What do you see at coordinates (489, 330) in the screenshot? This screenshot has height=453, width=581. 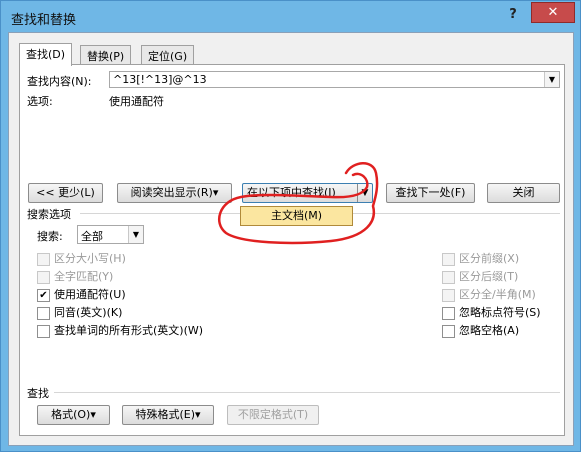 I see `checkbox-label: 忽略空格(A)` at bounding box center [489, 330].